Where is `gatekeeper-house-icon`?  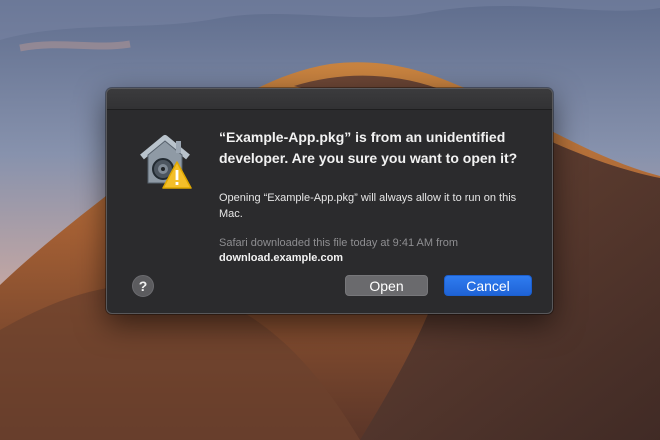
gatekeeper-house-icon is located at coordinates (167, 163).